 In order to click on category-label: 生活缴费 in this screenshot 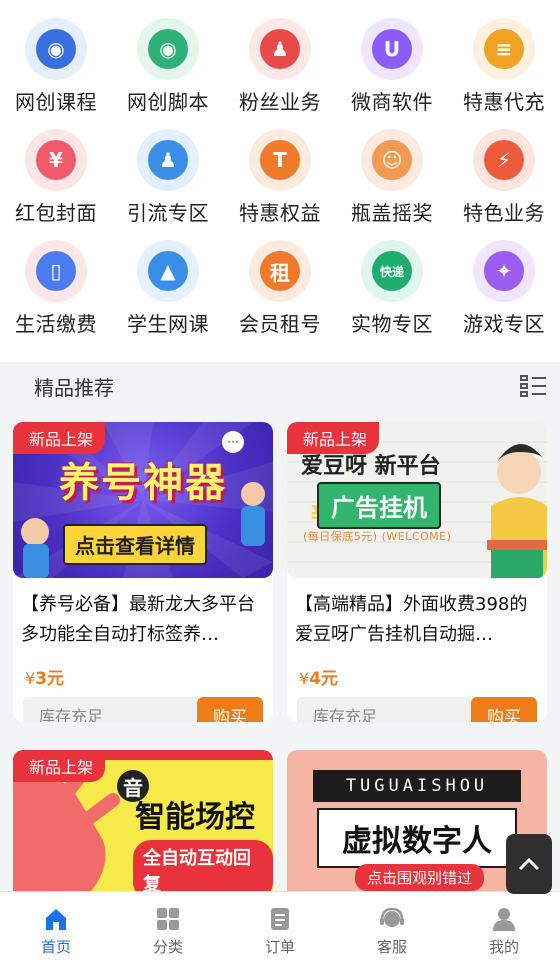, I will do `click(56, 324)`.